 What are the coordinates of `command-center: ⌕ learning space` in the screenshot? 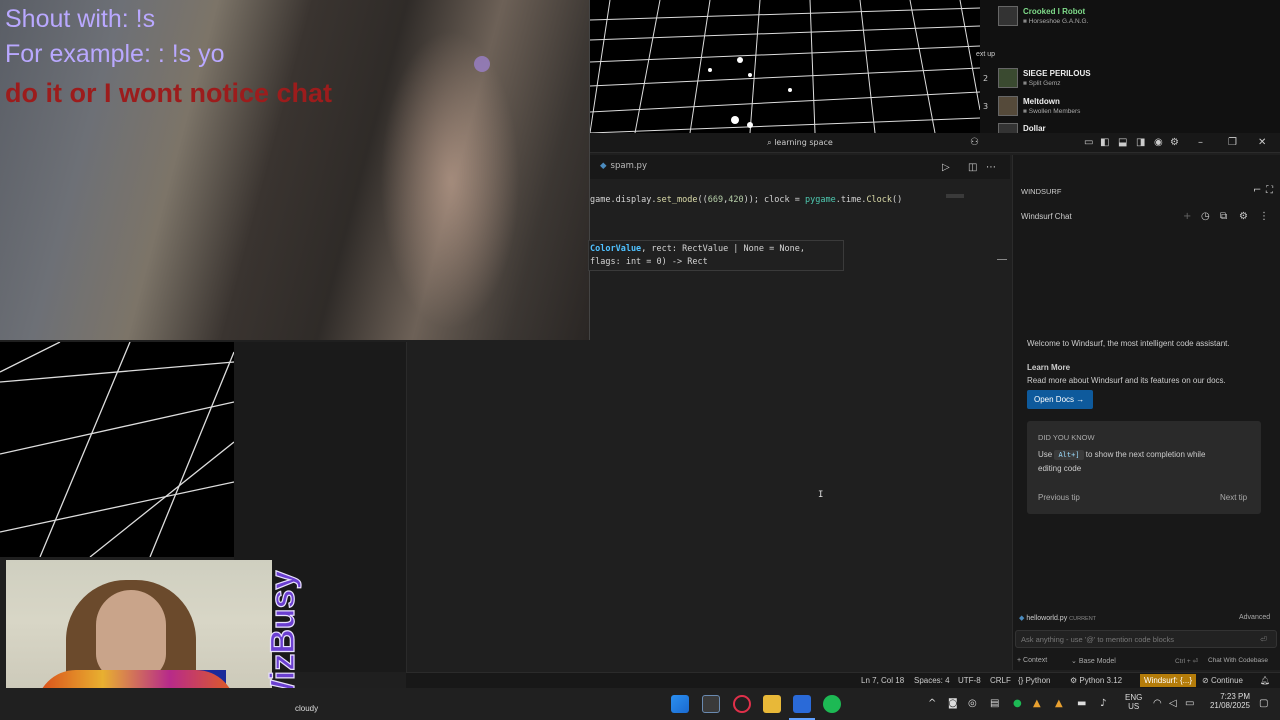 It's located at (800, 143).